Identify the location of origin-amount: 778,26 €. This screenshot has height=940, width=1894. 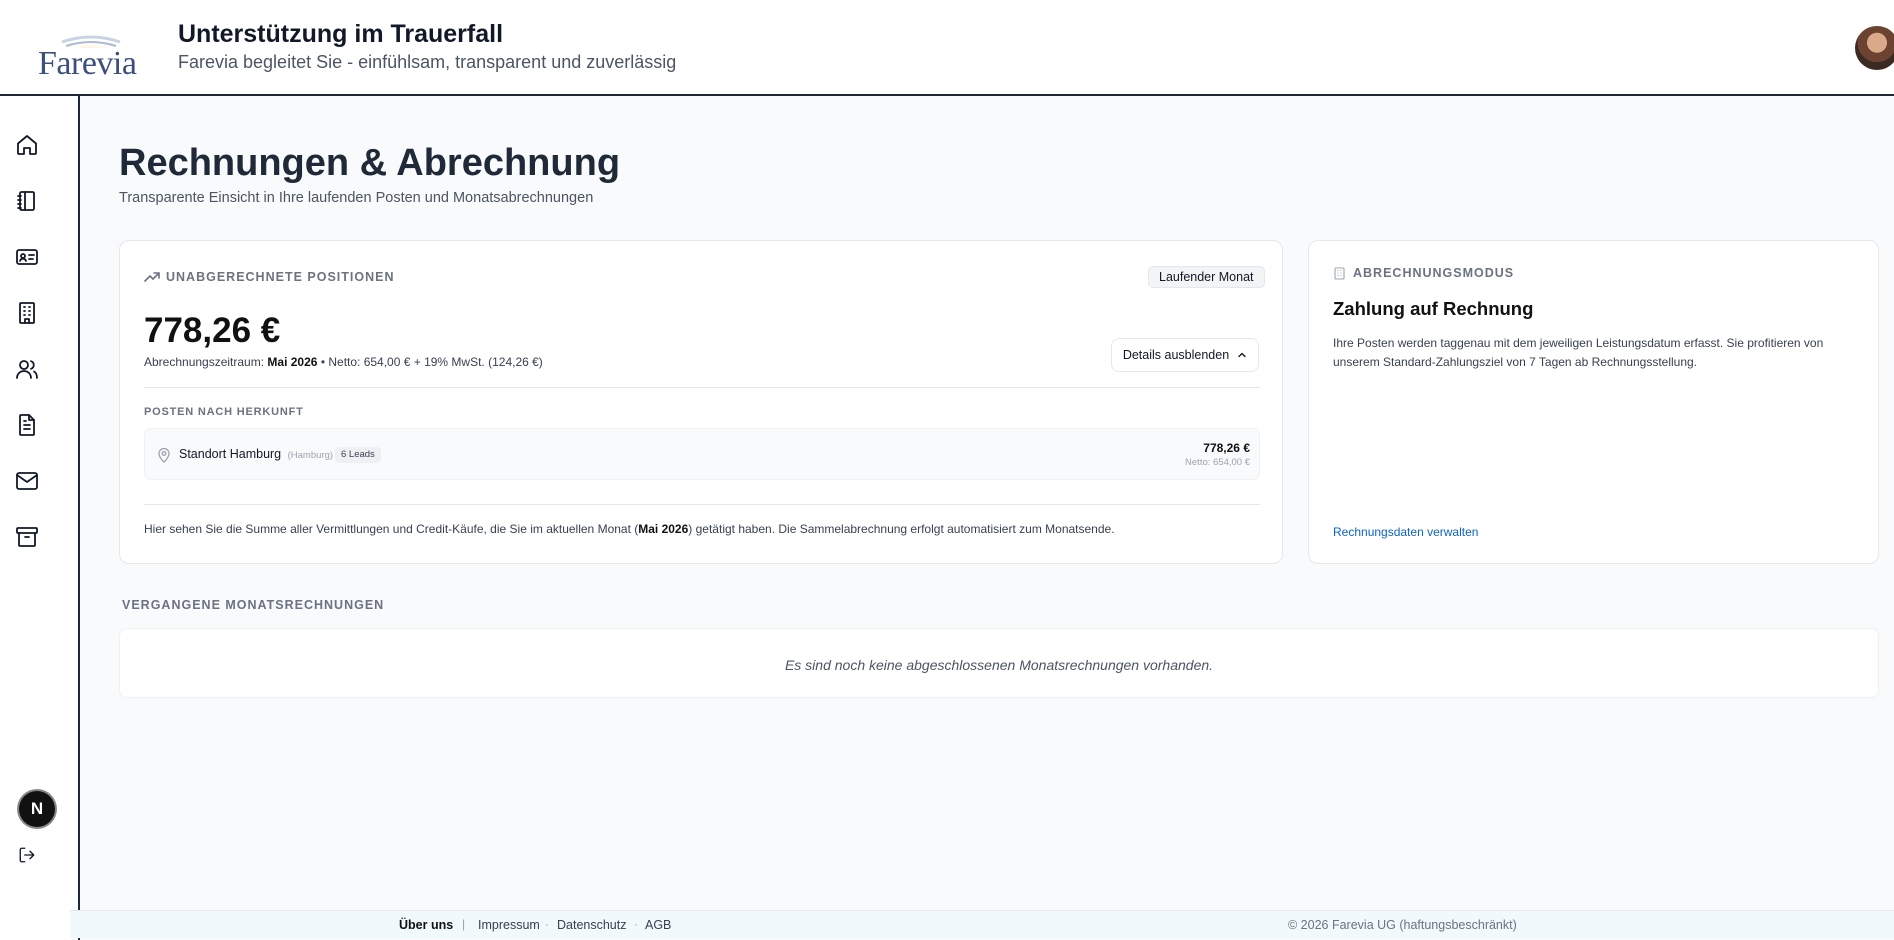
(1226, 448).